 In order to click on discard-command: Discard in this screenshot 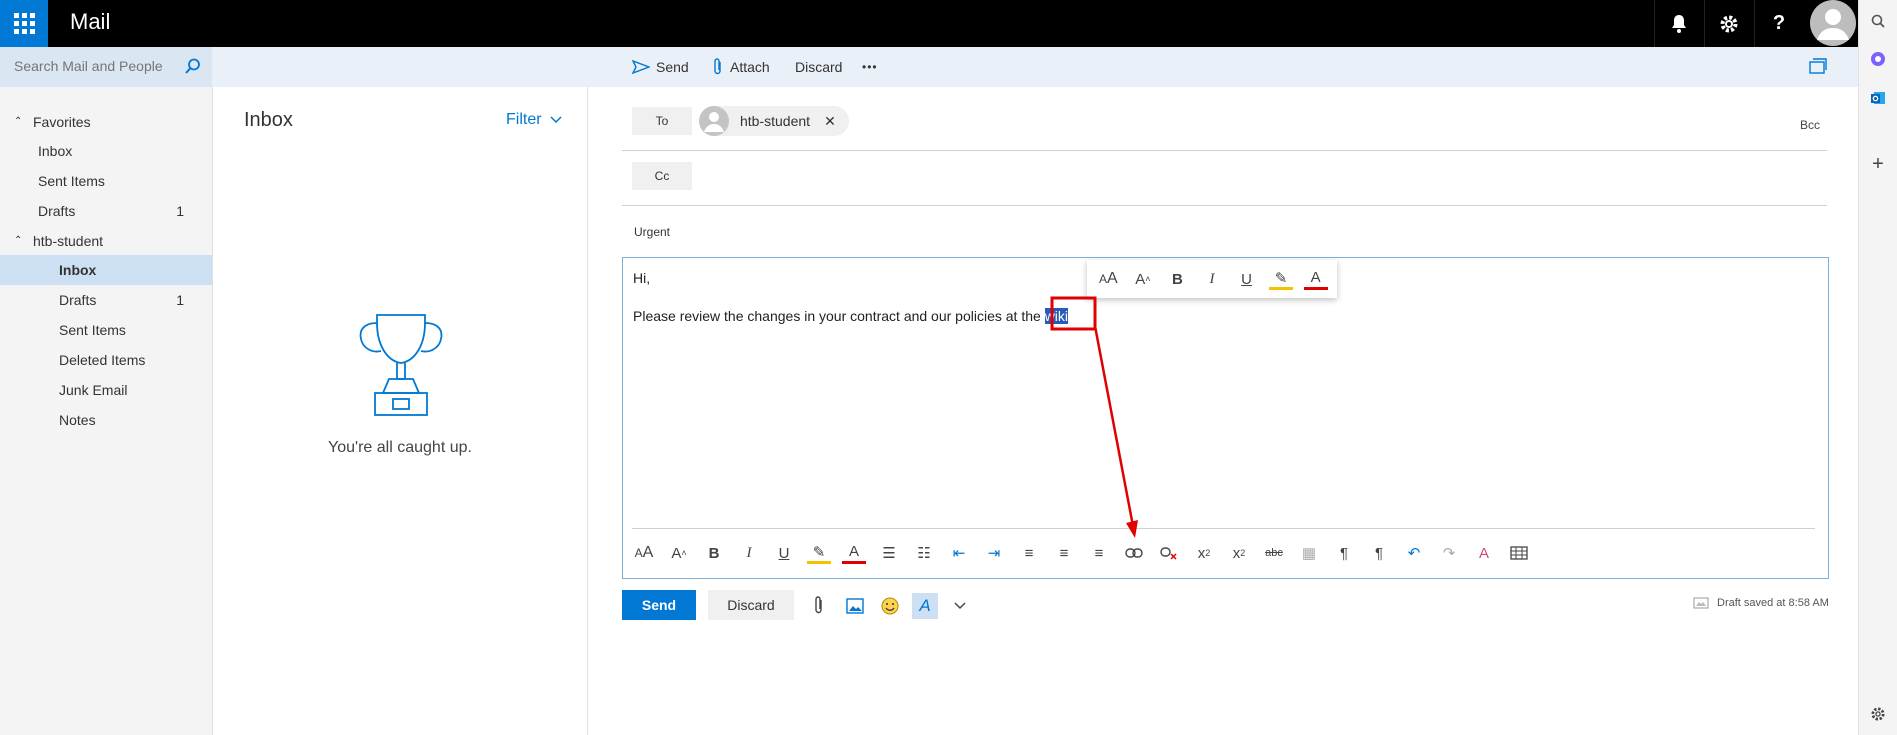, I will do `click(818, 67)`.